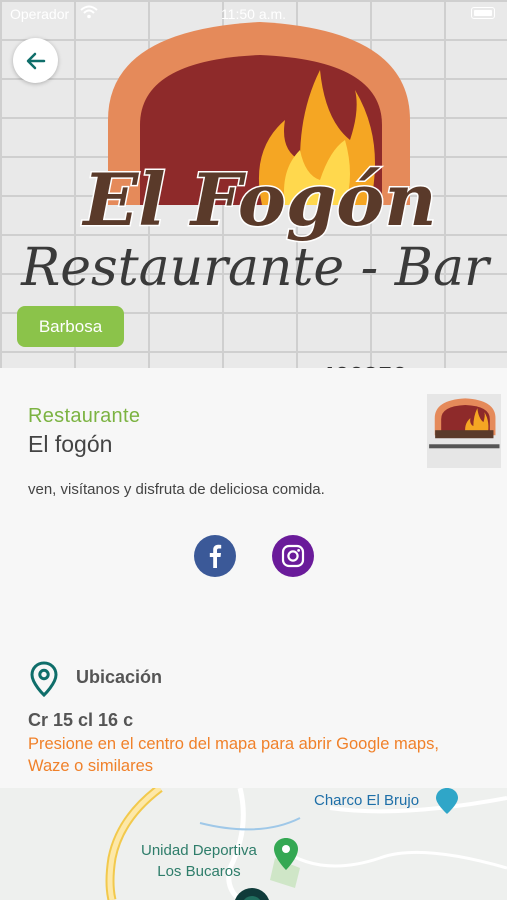 This screenshot has width=507, height=900. What do you see at coordinates (483, 13) in the screenshot?
I see `battery-icon` at bounding box center [483, 13].